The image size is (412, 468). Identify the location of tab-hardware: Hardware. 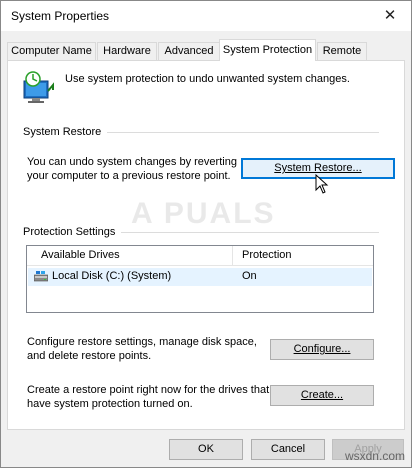
(127, 51).